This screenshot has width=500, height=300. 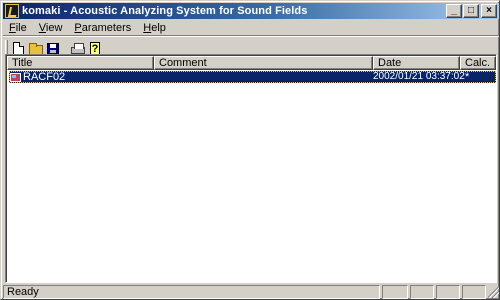 What do you see at coordinates (416, 63) in the screenshot?
I see `column-header-date: Date` at bounding box center [416, 63].